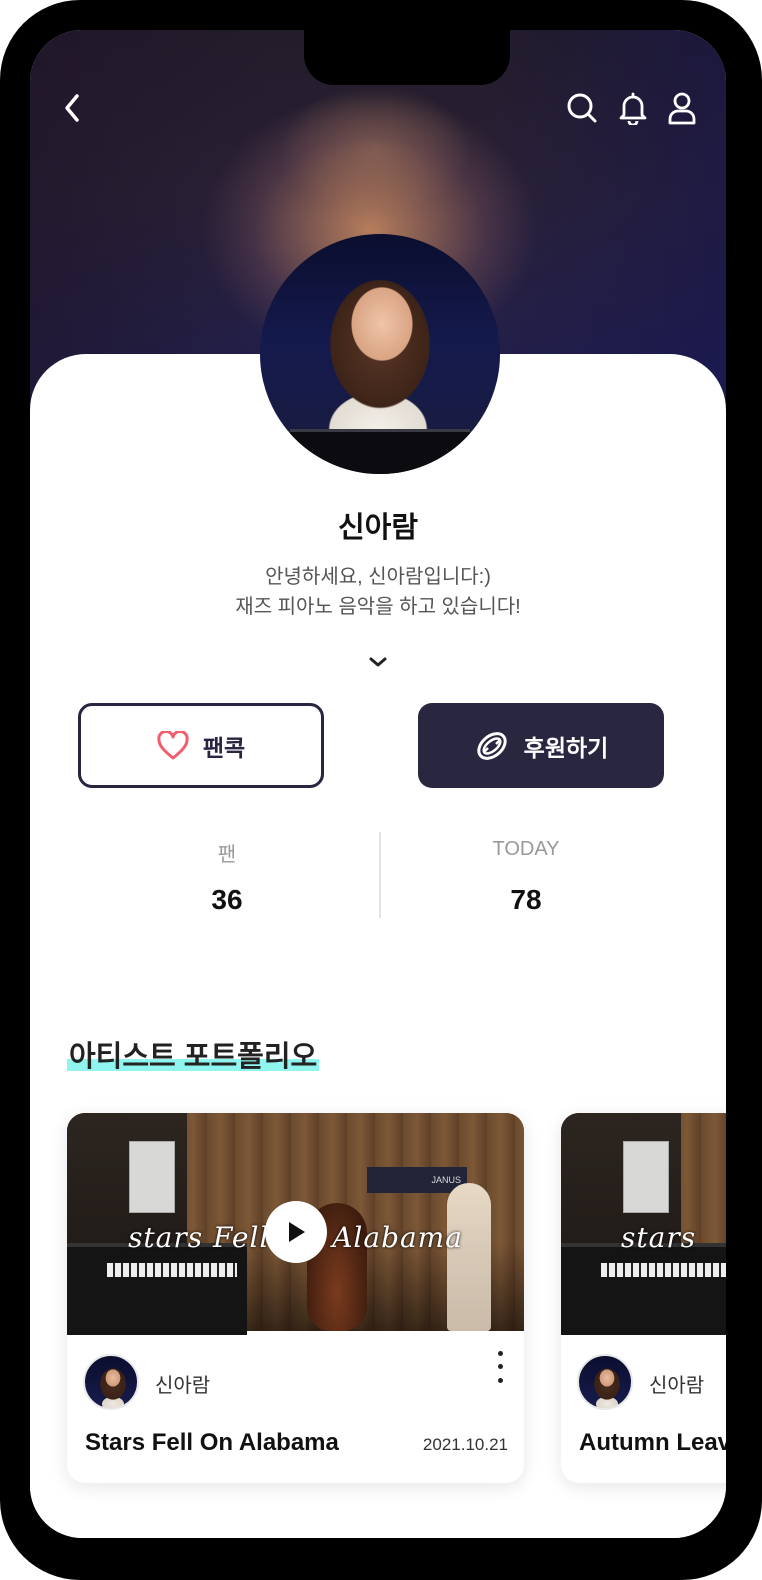  I want to click on notch, so click(407, 57).